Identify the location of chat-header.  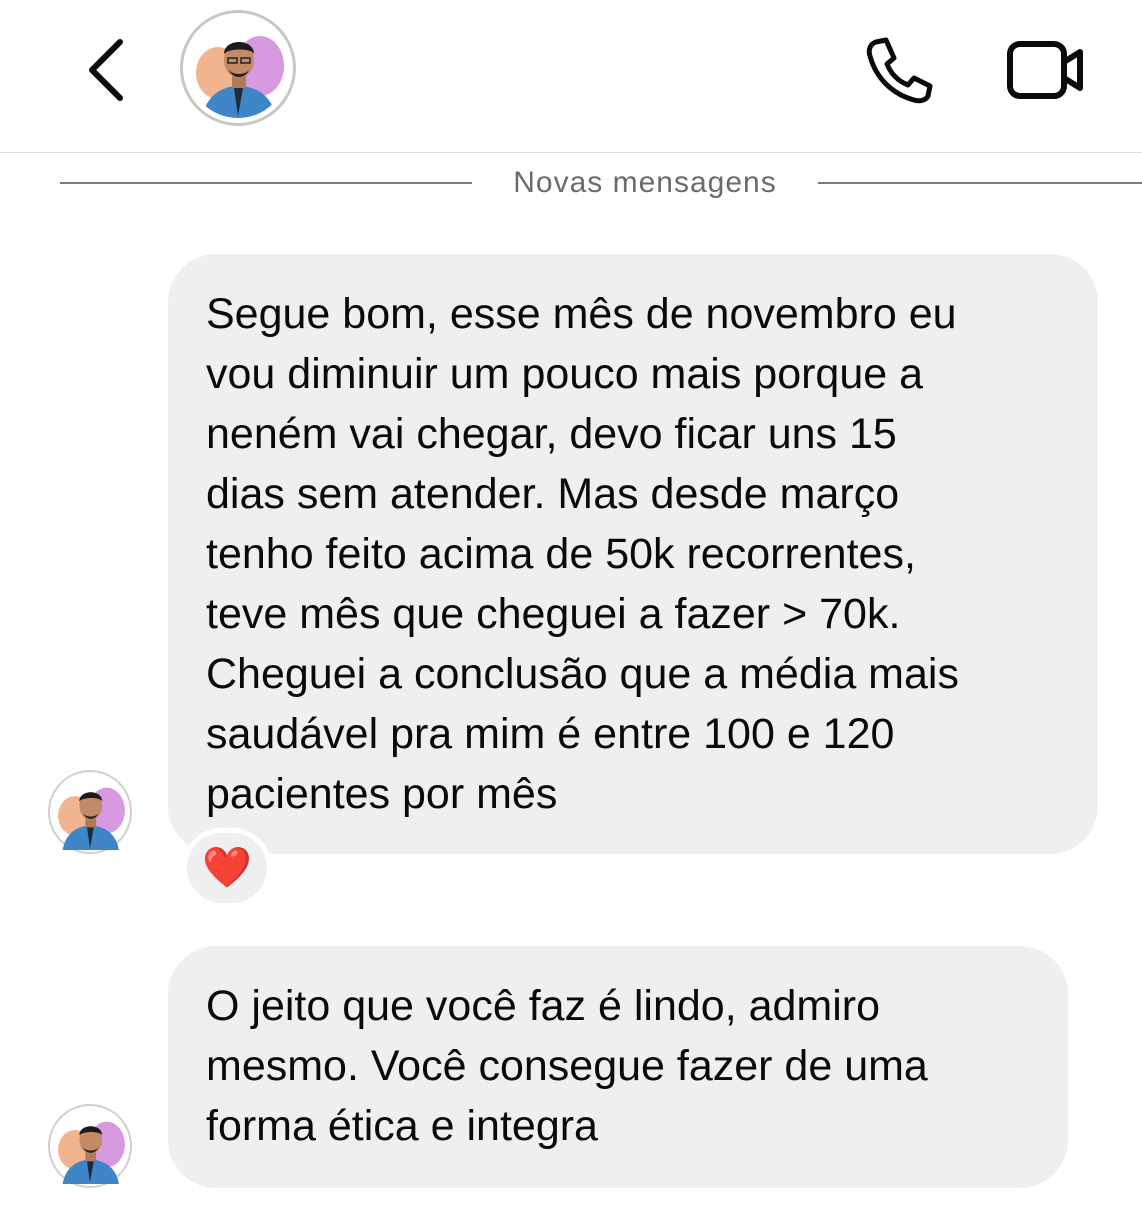
(571, 76).